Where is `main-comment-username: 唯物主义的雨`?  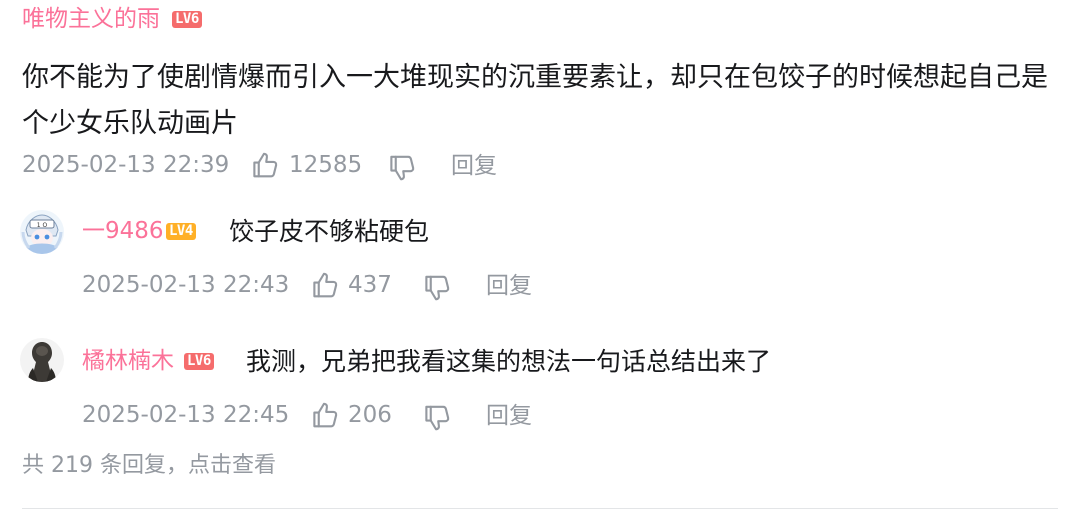 main-comment-username: 唯物主义的雨 is located at coordinates (91, 19).